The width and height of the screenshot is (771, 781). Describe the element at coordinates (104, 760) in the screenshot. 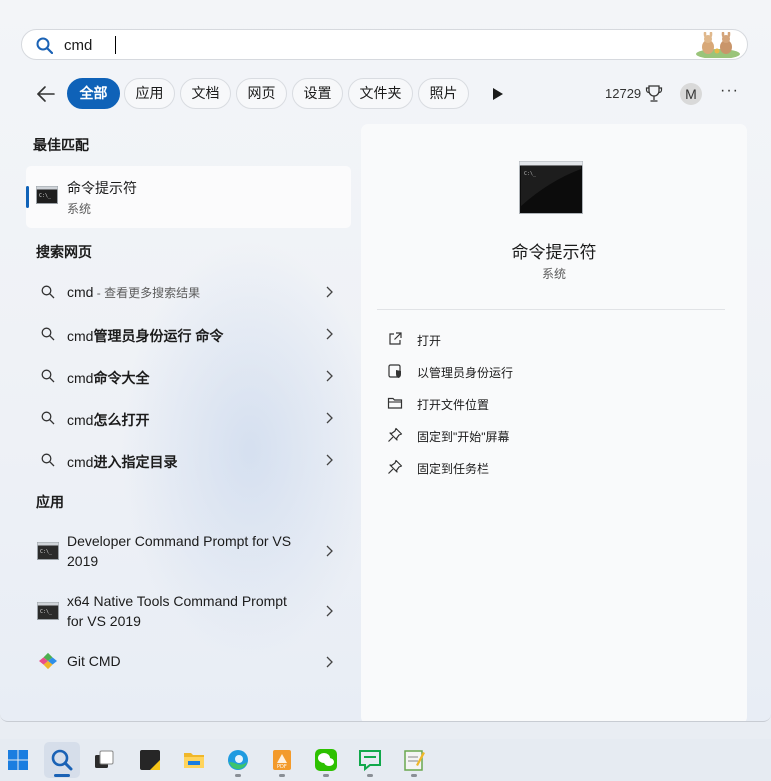

I see `task-view-icon` at that location.